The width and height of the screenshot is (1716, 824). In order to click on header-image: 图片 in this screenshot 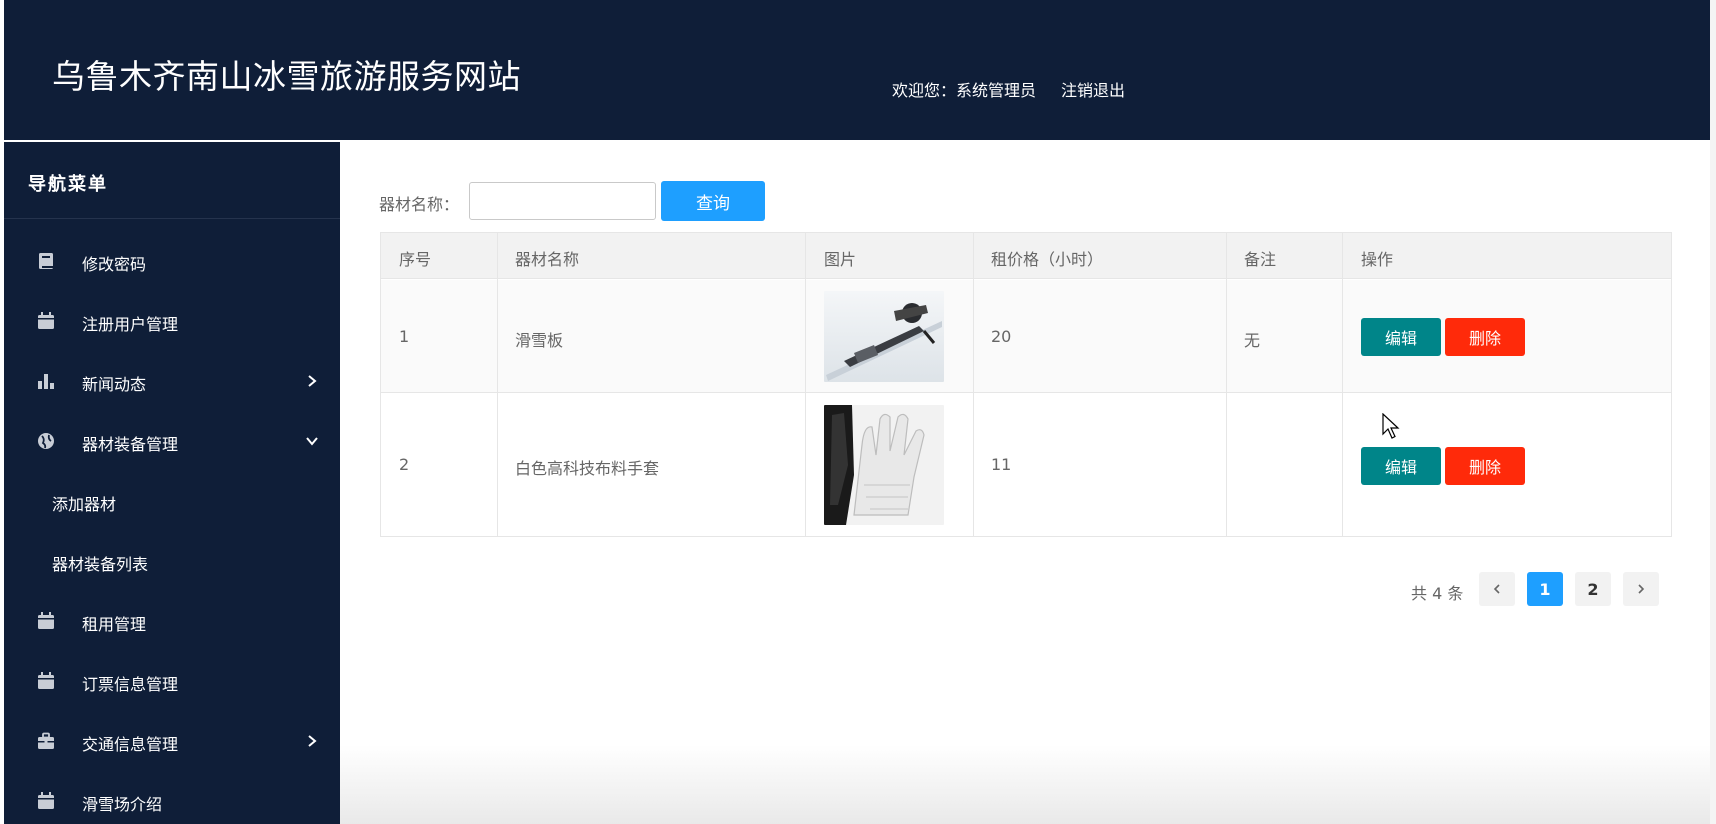, I will do `click(840, 259)`.